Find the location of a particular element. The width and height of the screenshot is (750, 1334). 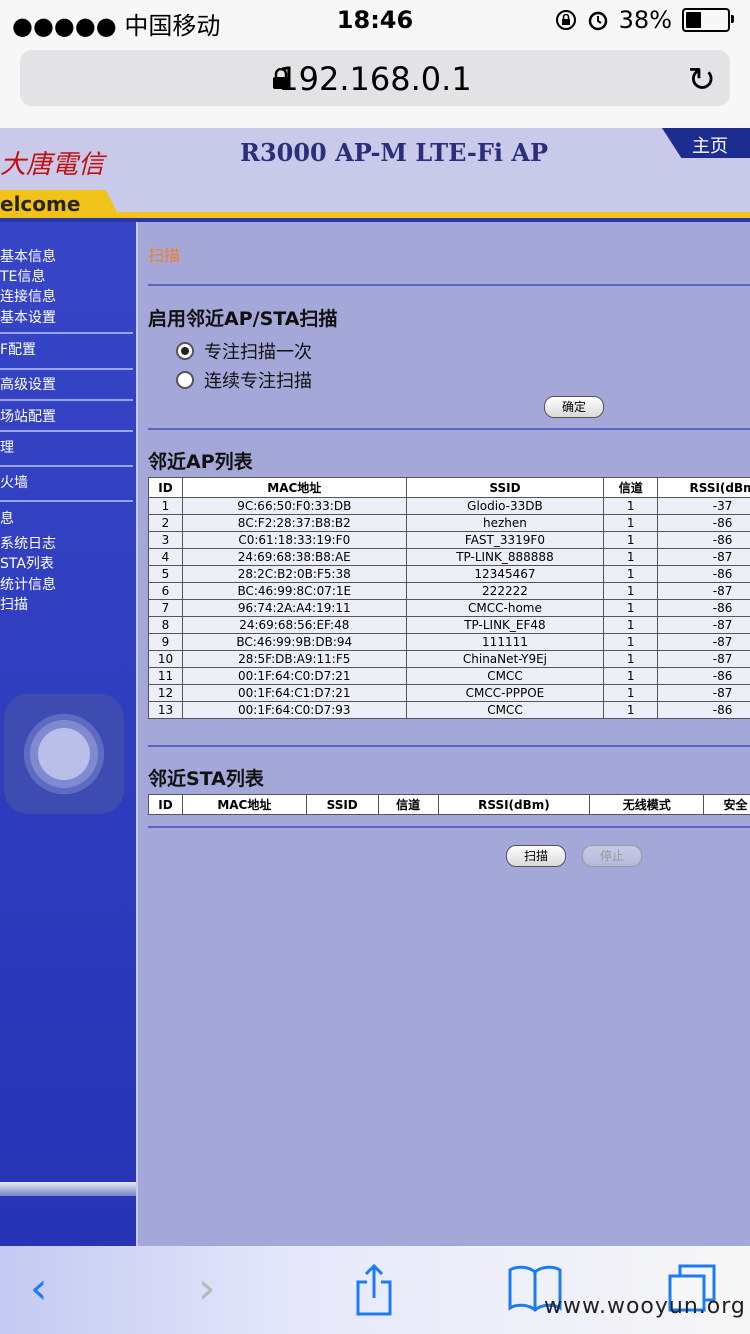

cell-id: 7 is located at coordinates (165, 608).